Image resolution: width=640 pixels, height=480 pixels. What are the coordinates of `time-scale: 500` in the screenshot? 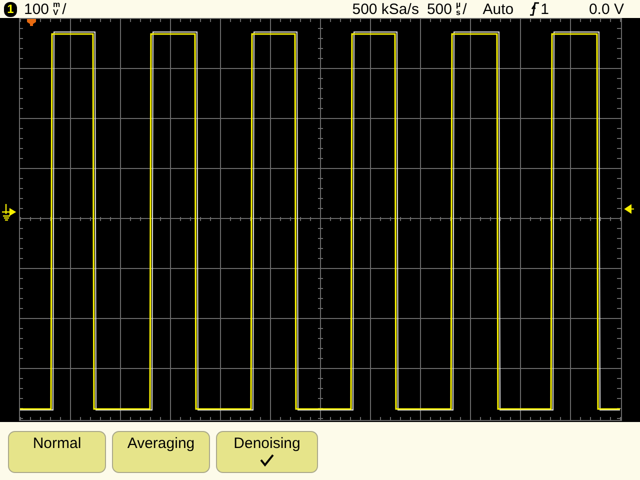 It's located at (439, 9).